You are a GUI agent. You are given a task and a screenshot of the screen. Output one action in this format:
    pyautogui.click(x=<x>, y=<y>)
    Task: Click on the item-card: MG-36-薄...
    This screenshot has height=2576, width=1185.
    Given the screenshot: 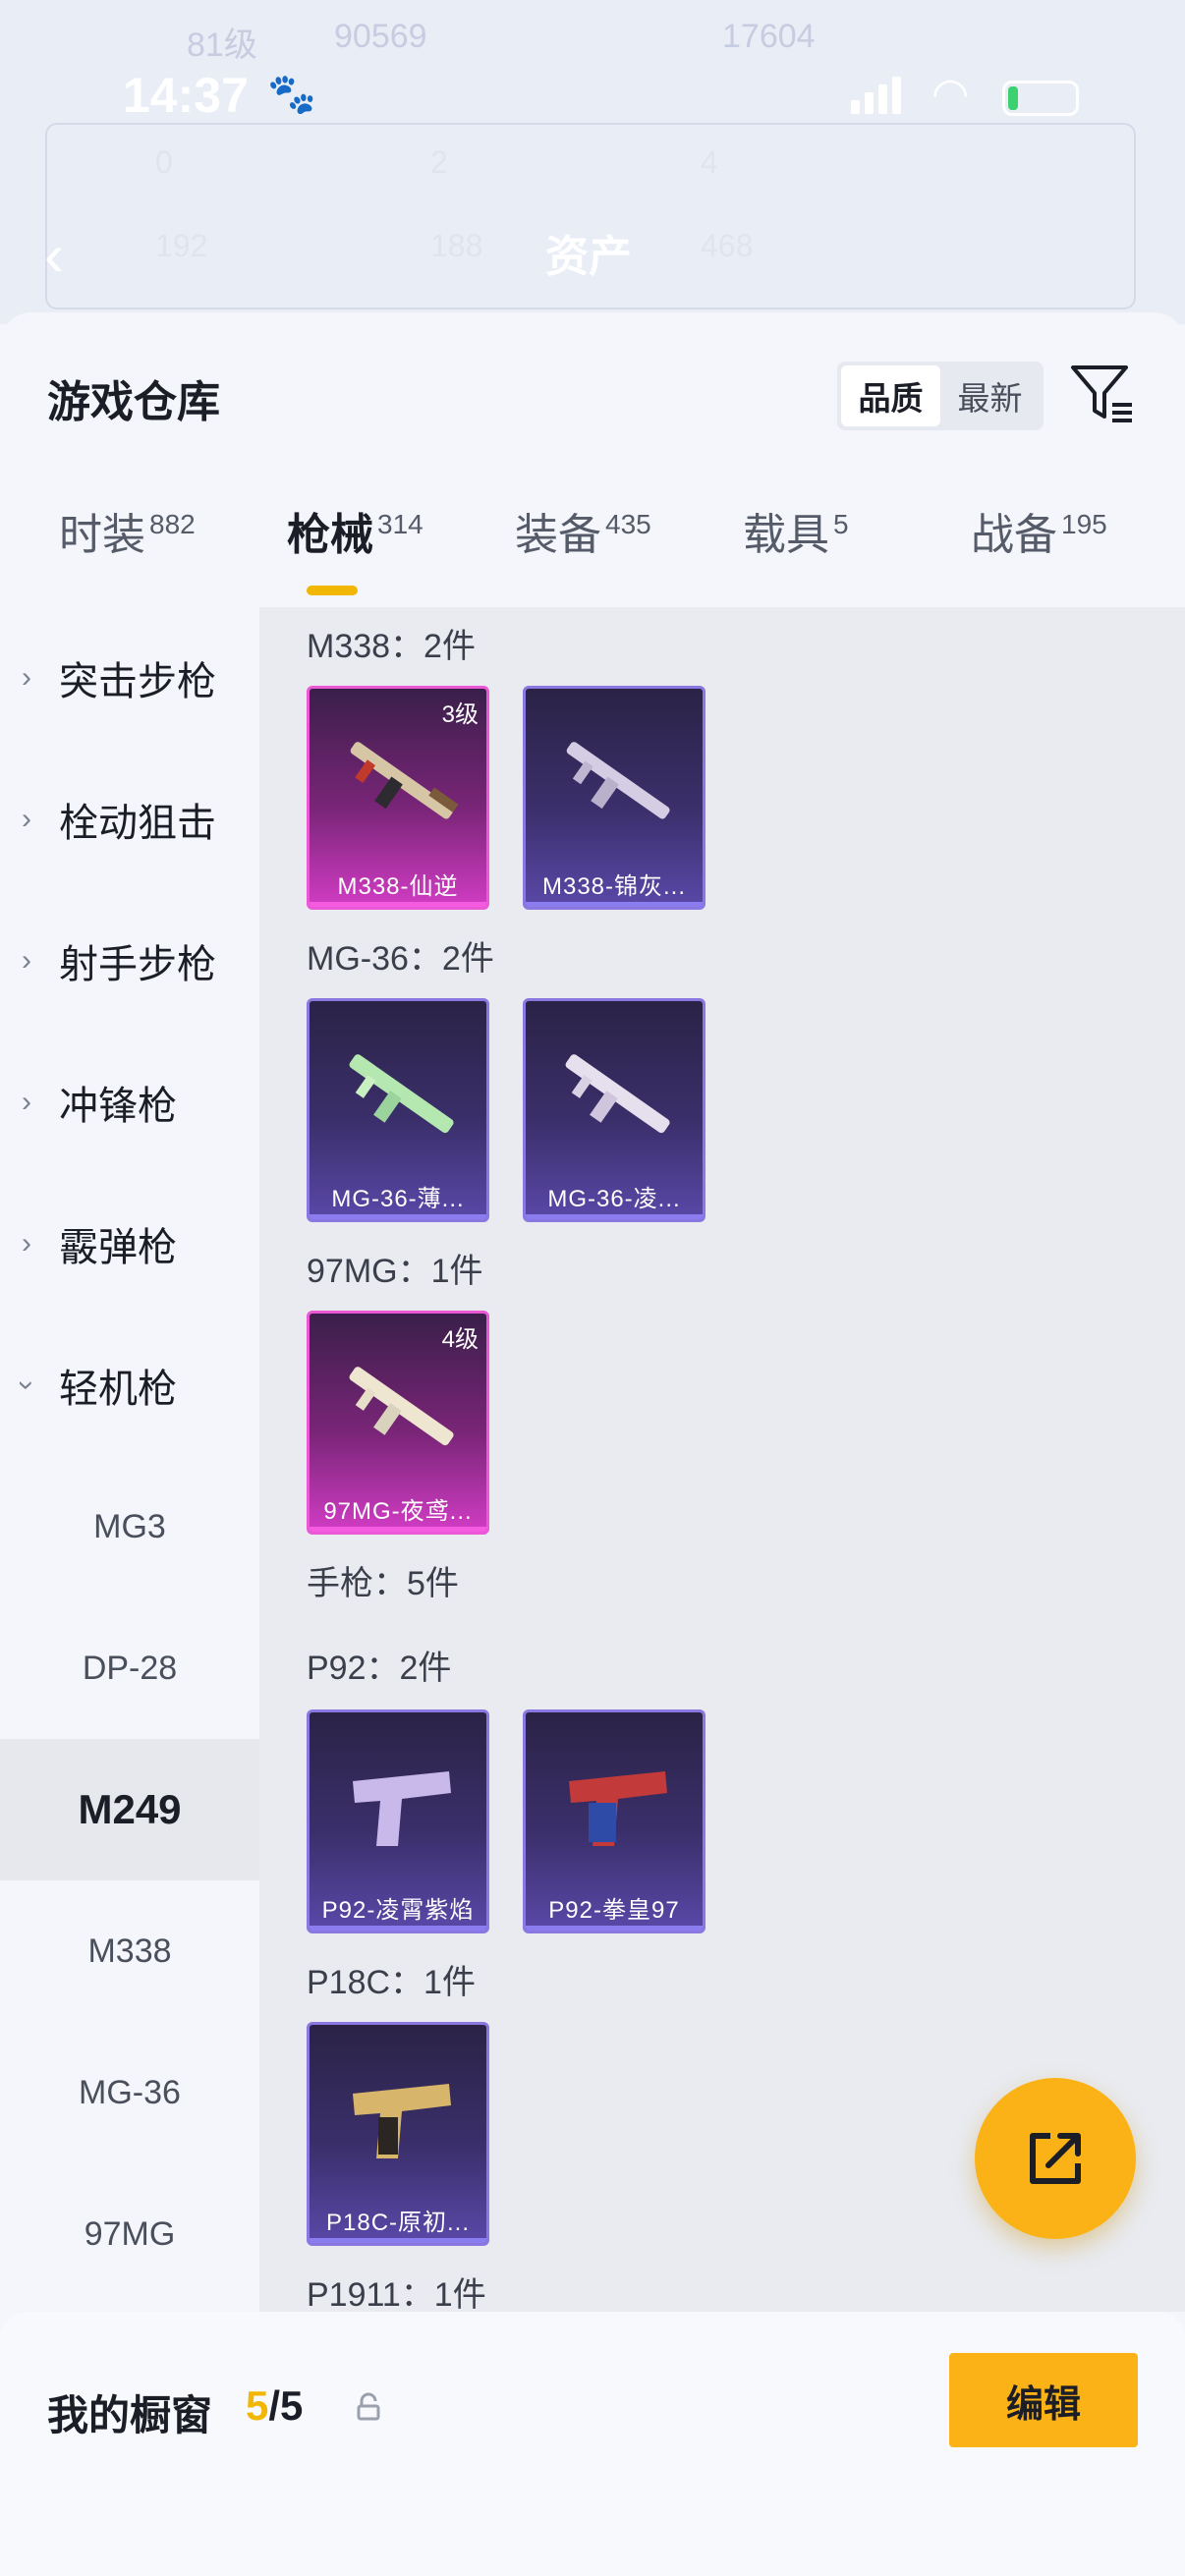 What is the action you would take?
    pyautogui.click(x=398, y=1110)
    